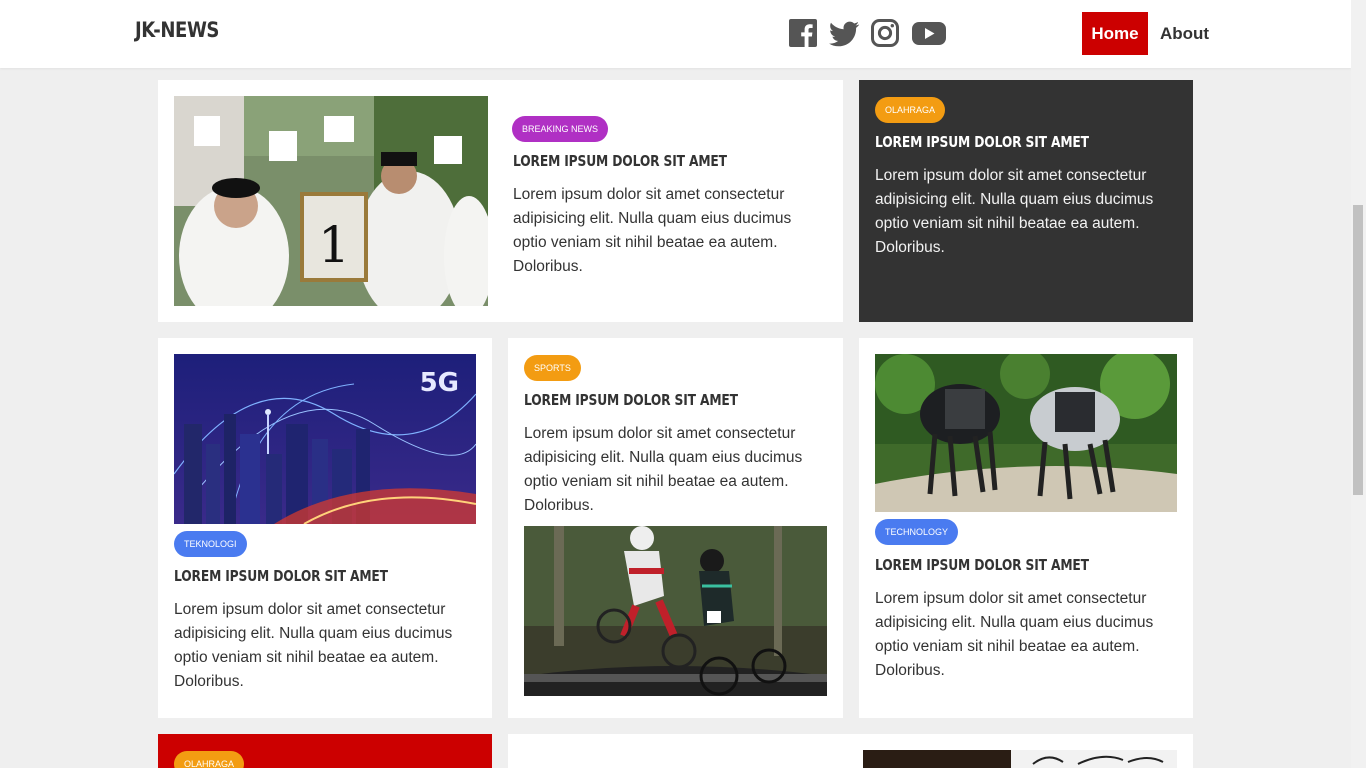 Image resolution: width=1366 pixels, height=768 pixels. What do you see at coordinates (1020, 759) in the screenshot?
I see `bottom-article-photo` at bounding box center [1020, 759].